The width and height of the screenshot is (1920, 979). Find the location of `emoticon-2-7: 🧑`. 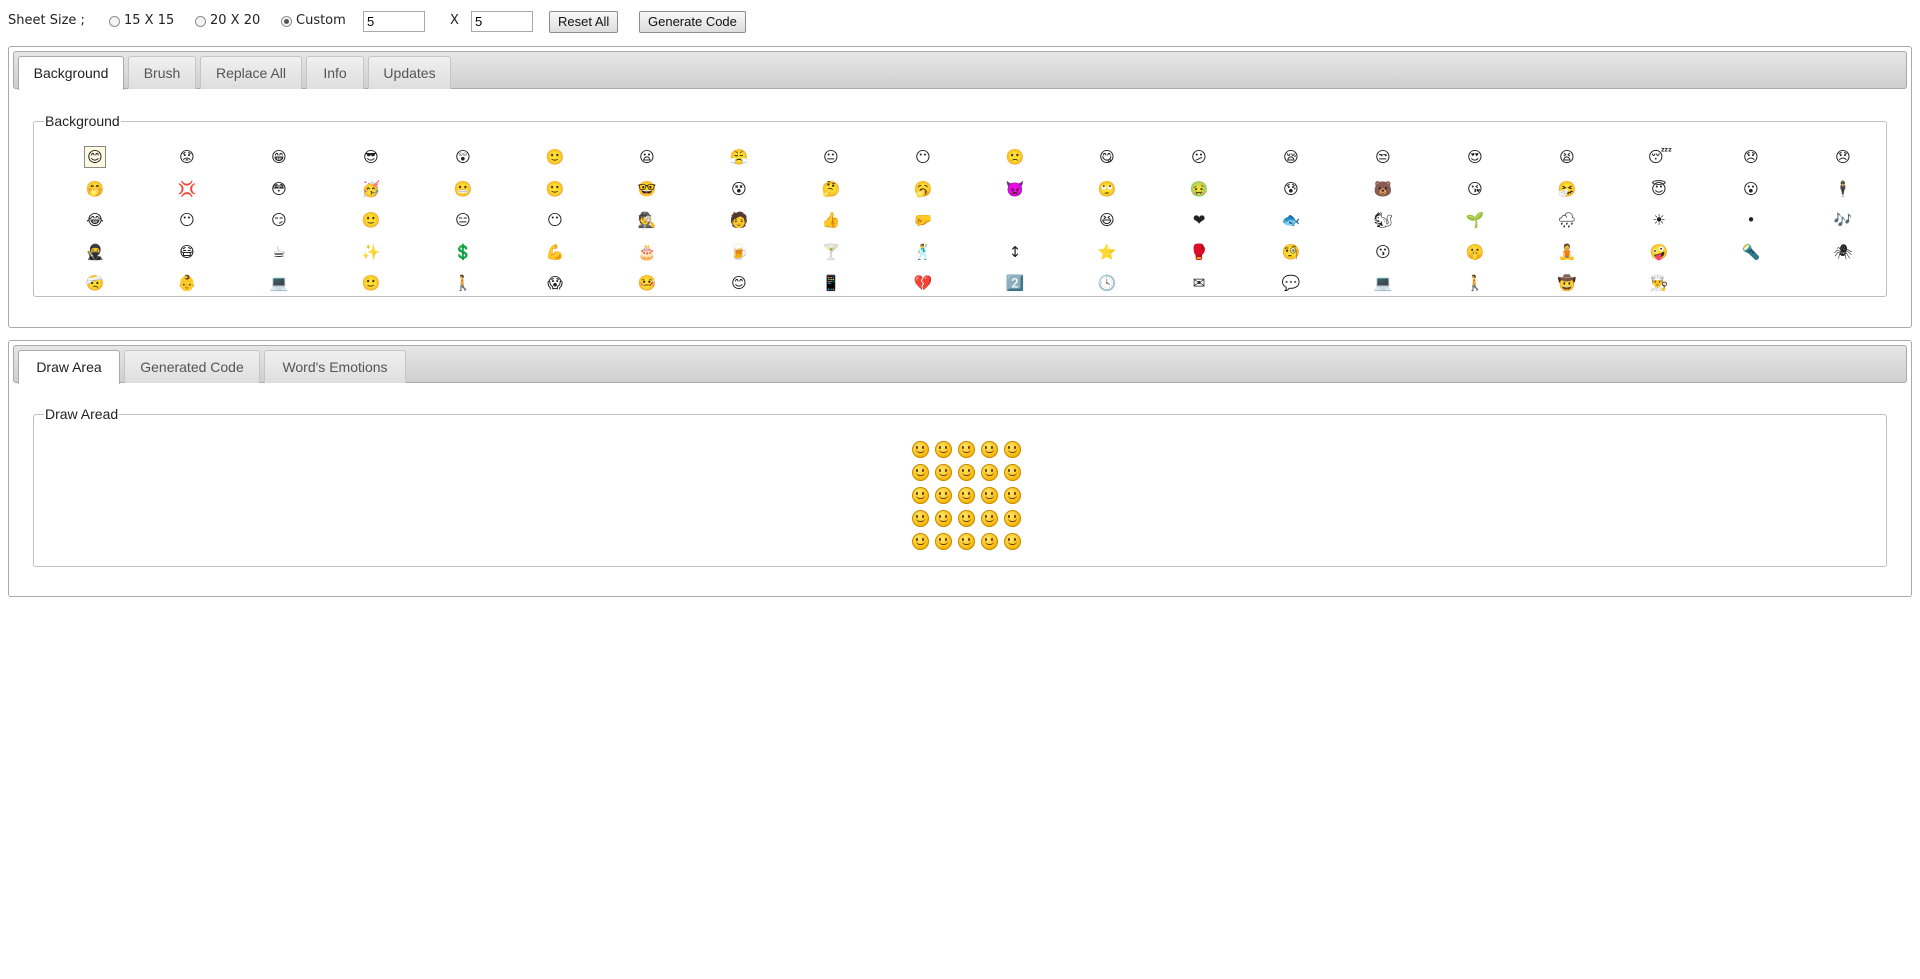

emoticon-2-7: 🧑 is located at coordinates (739, 220).